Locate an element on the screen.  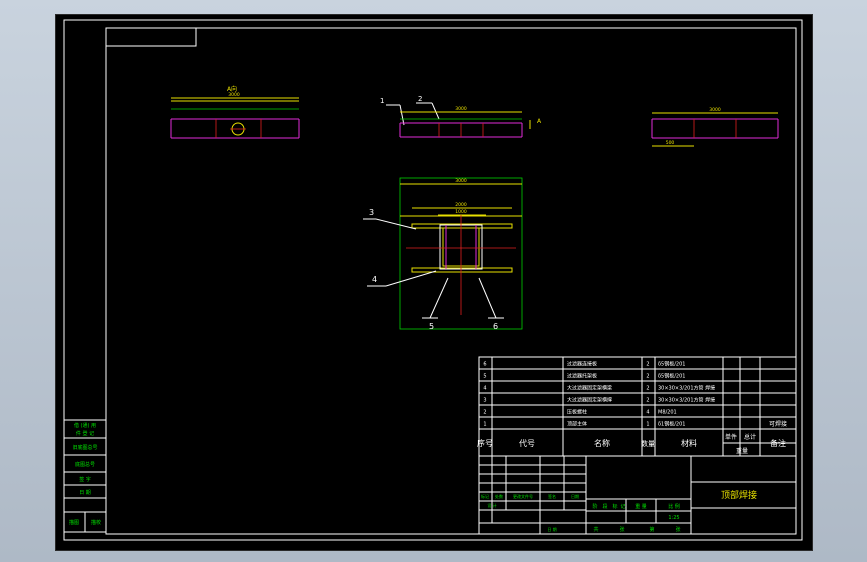
stage-label-3: 记 is located at coordinates (622, 506).